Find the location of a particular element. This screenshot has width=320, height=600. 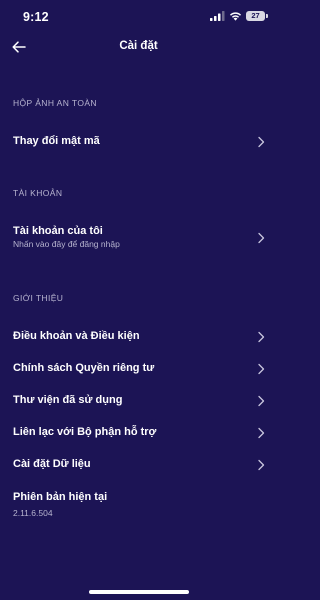

libraries-row: Thư viện đã sử dụng is located at coordinates (138, 401).